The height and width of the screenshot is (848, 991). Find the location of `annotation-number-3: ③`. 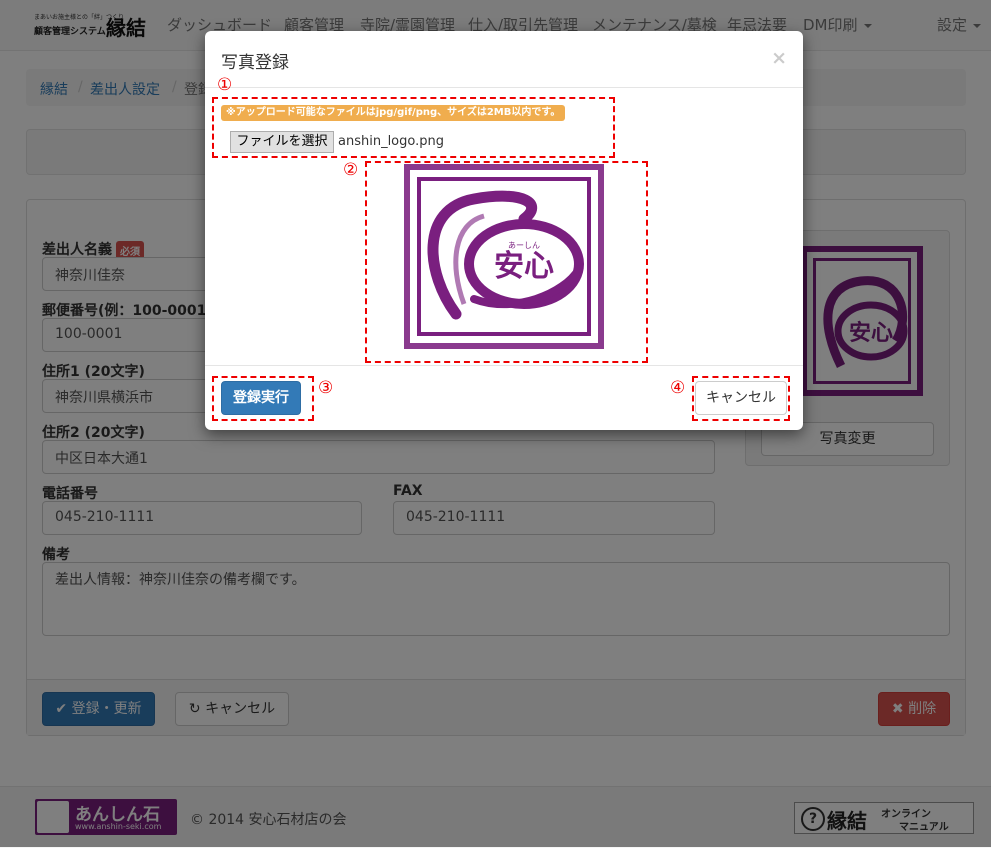

annotation-number-3: ③ is located at coordinates (326, 388).